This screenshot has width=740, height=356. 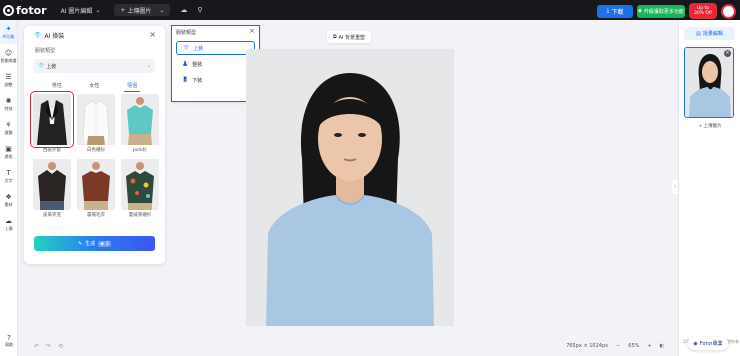 What do you see at coordinates (94, 66) in the screenshot?
I see `clothing-type-select: 👕 上裝 ⌄` at bounding box center [94, 66].